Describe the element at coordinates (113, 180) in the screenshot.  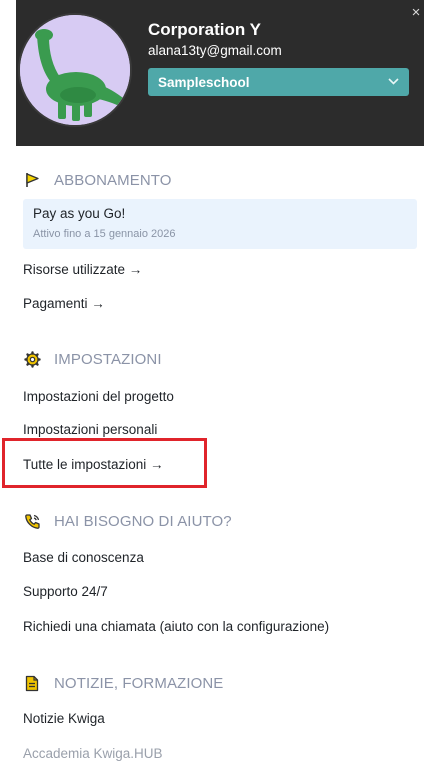
I see `section-title-subscription: ABBONAMENTO` at that location.